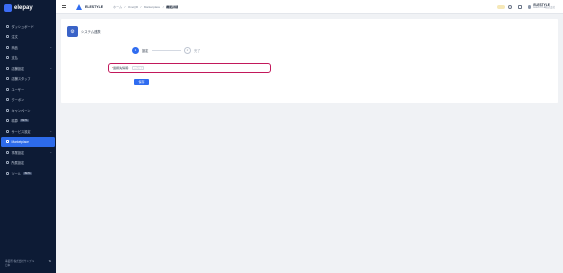  Describe the element at coordinates (79, 6) in the screenshot. I see `brand-logo-icon` at that location.